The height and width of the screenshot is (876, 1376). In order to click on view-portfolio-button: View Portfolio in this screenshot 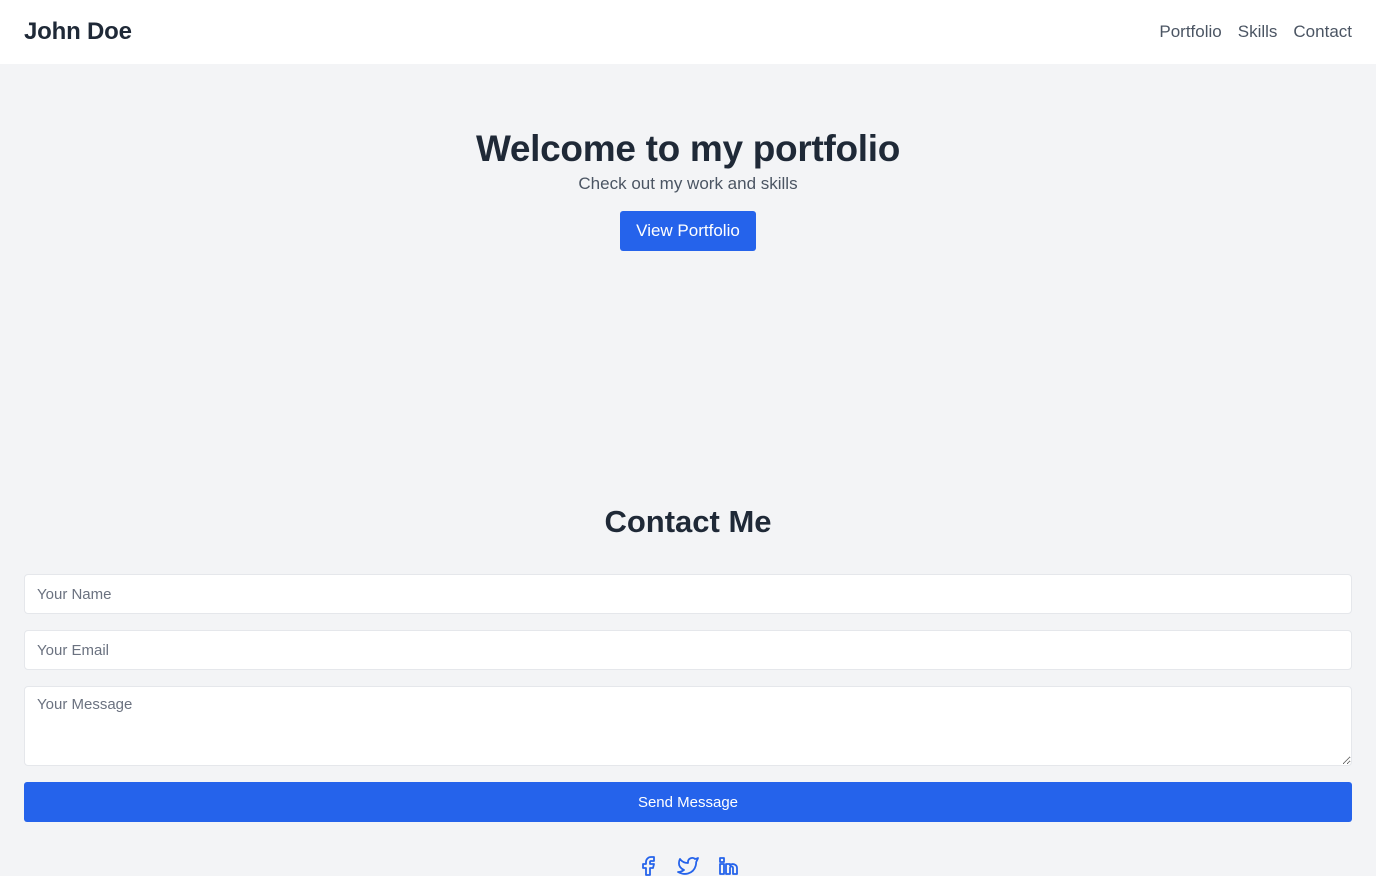, I will do `click(688, 231)`.